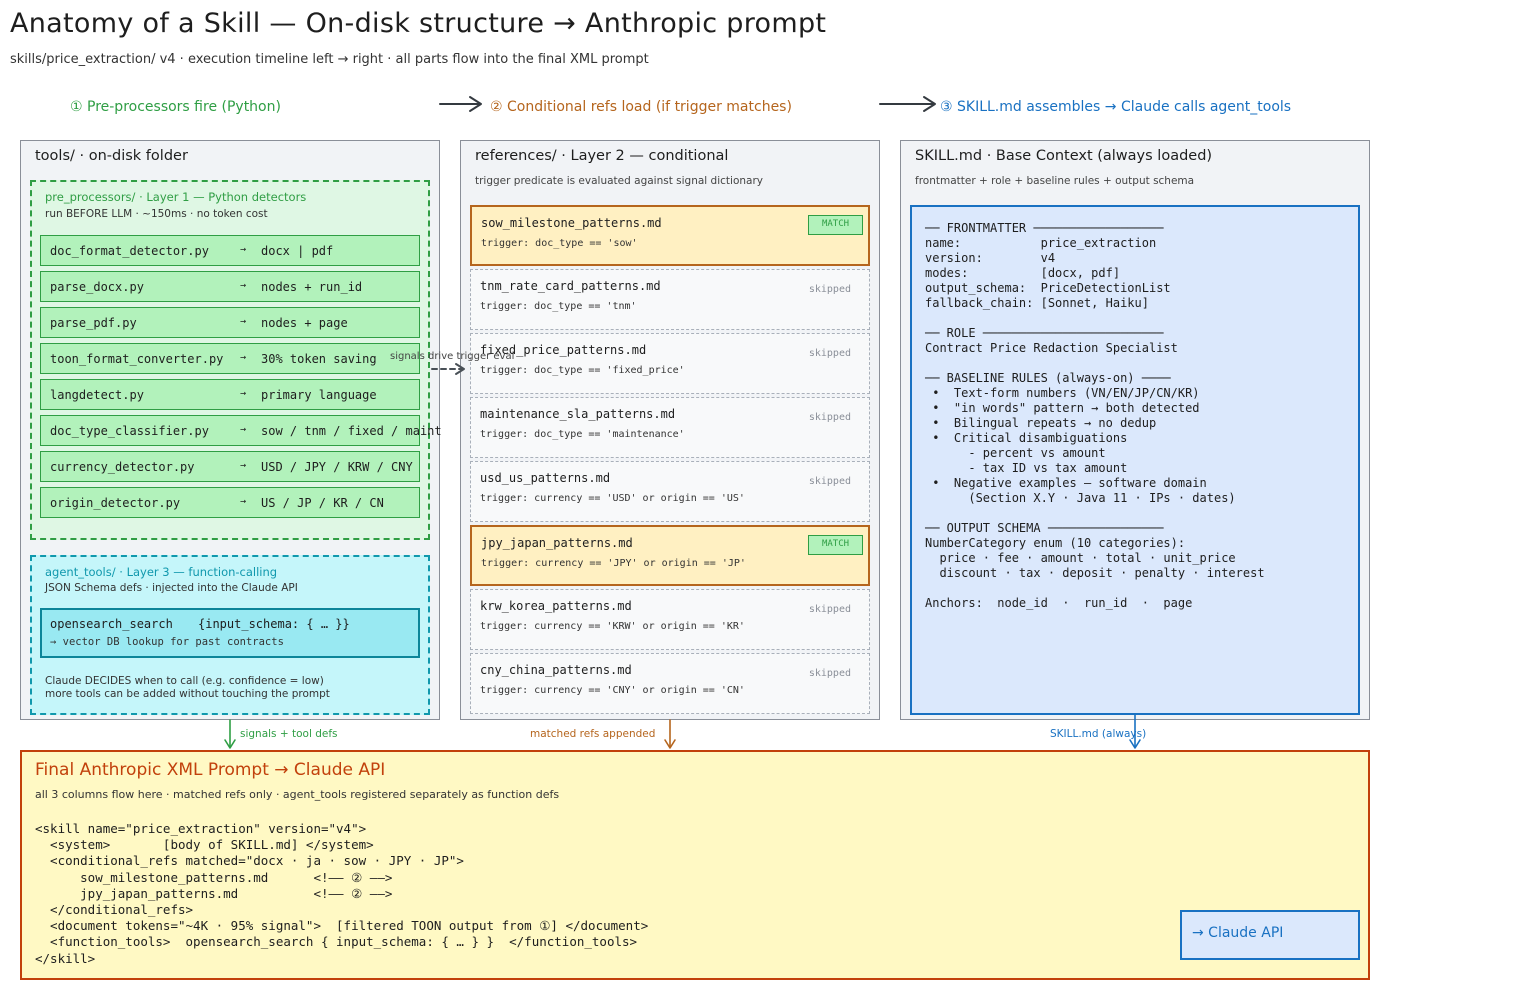 Image resolution: width=1520 pixels, height=990 pixels. What do you see at coordinates (230, 734) in the screenshot?
I see `arrow-tools-to-final` at bounding box center [230, 734].